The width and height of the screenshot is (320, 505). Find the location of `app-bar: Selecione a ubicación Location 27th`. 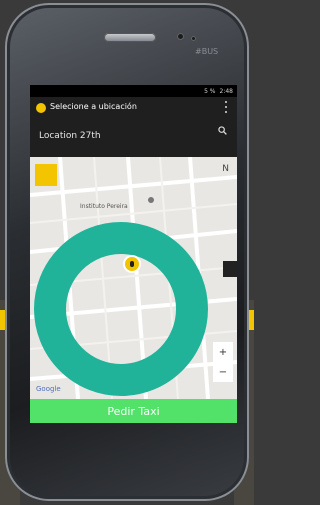

app-bar: Selecione a ubicación Location 27th is located at coordinates (133, 127).